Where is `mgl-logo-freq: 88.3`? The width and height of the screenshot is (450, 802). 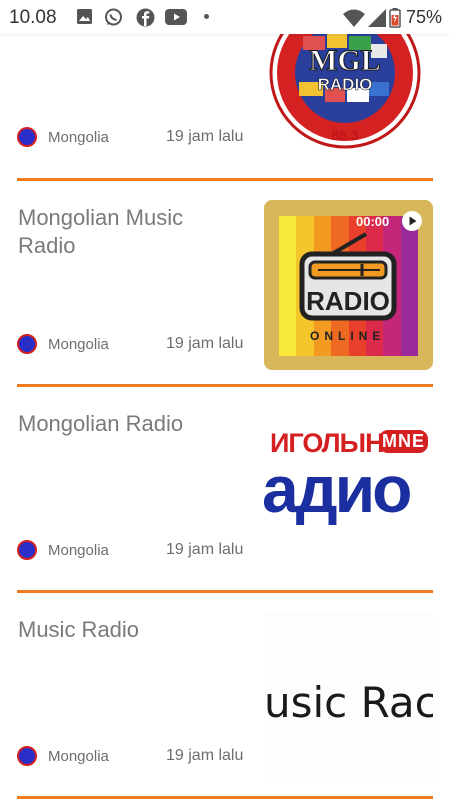 mgl-logo-freq: 88.3 is located at coordinates (344, 135).